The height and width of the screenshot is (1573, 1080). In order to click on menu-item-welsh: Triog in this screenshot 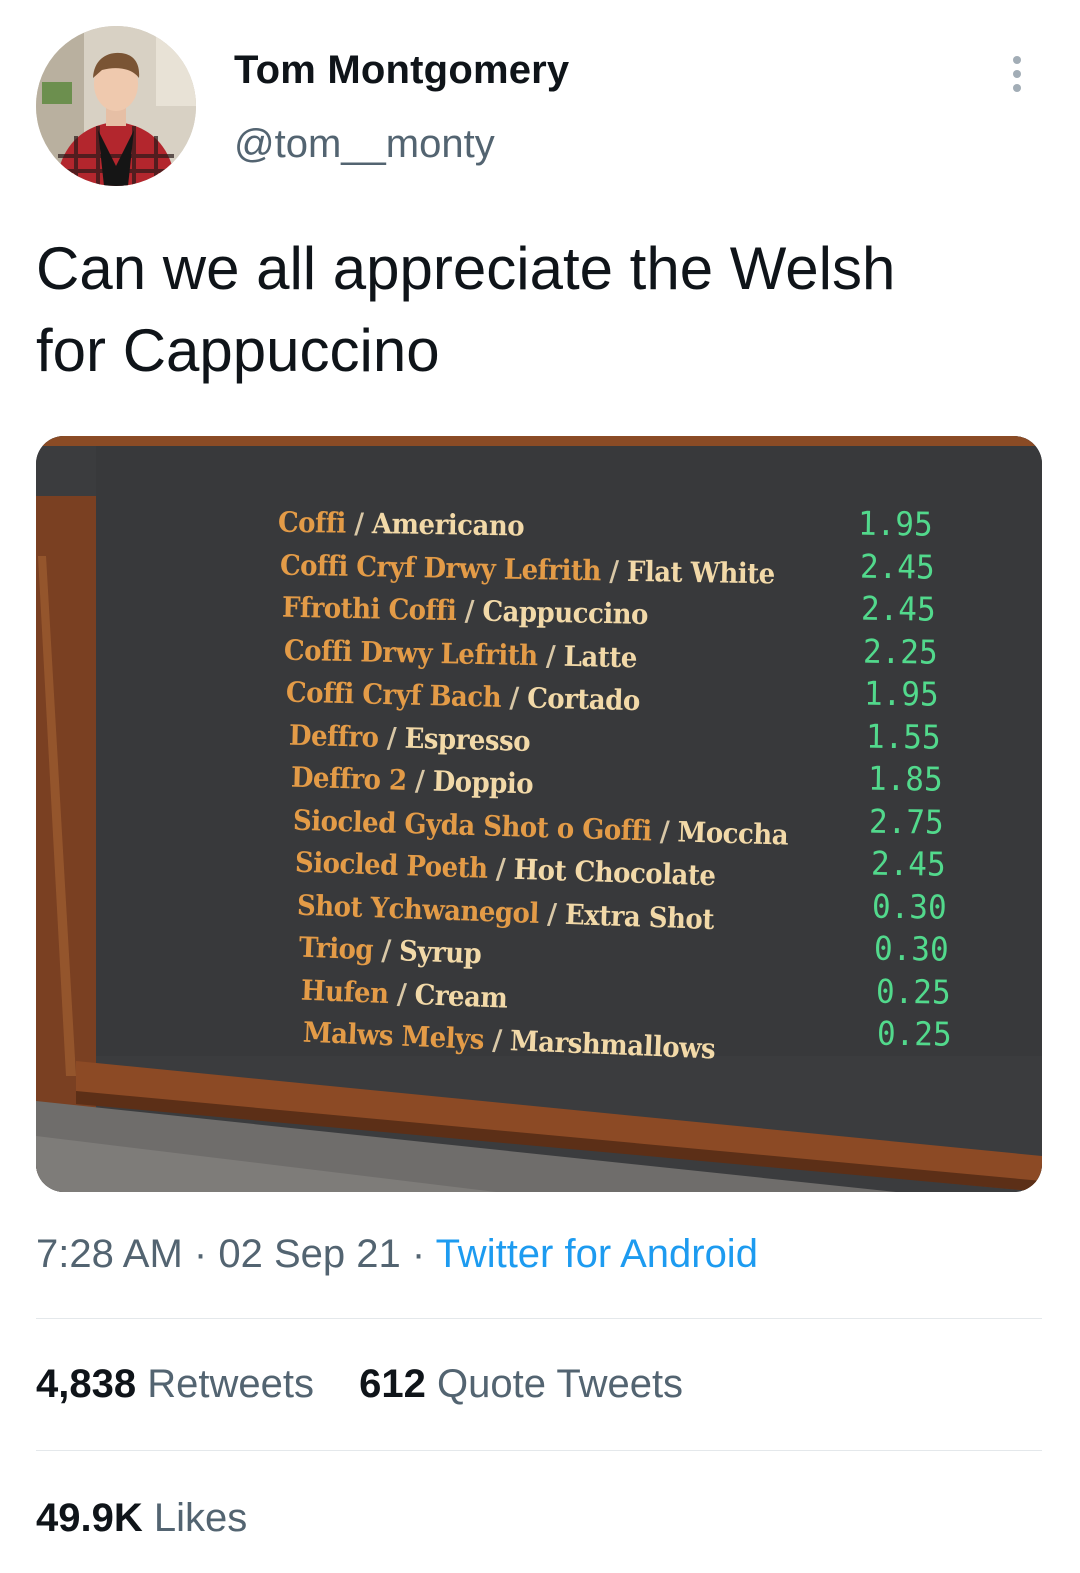, I will do `click(336, 949)`.